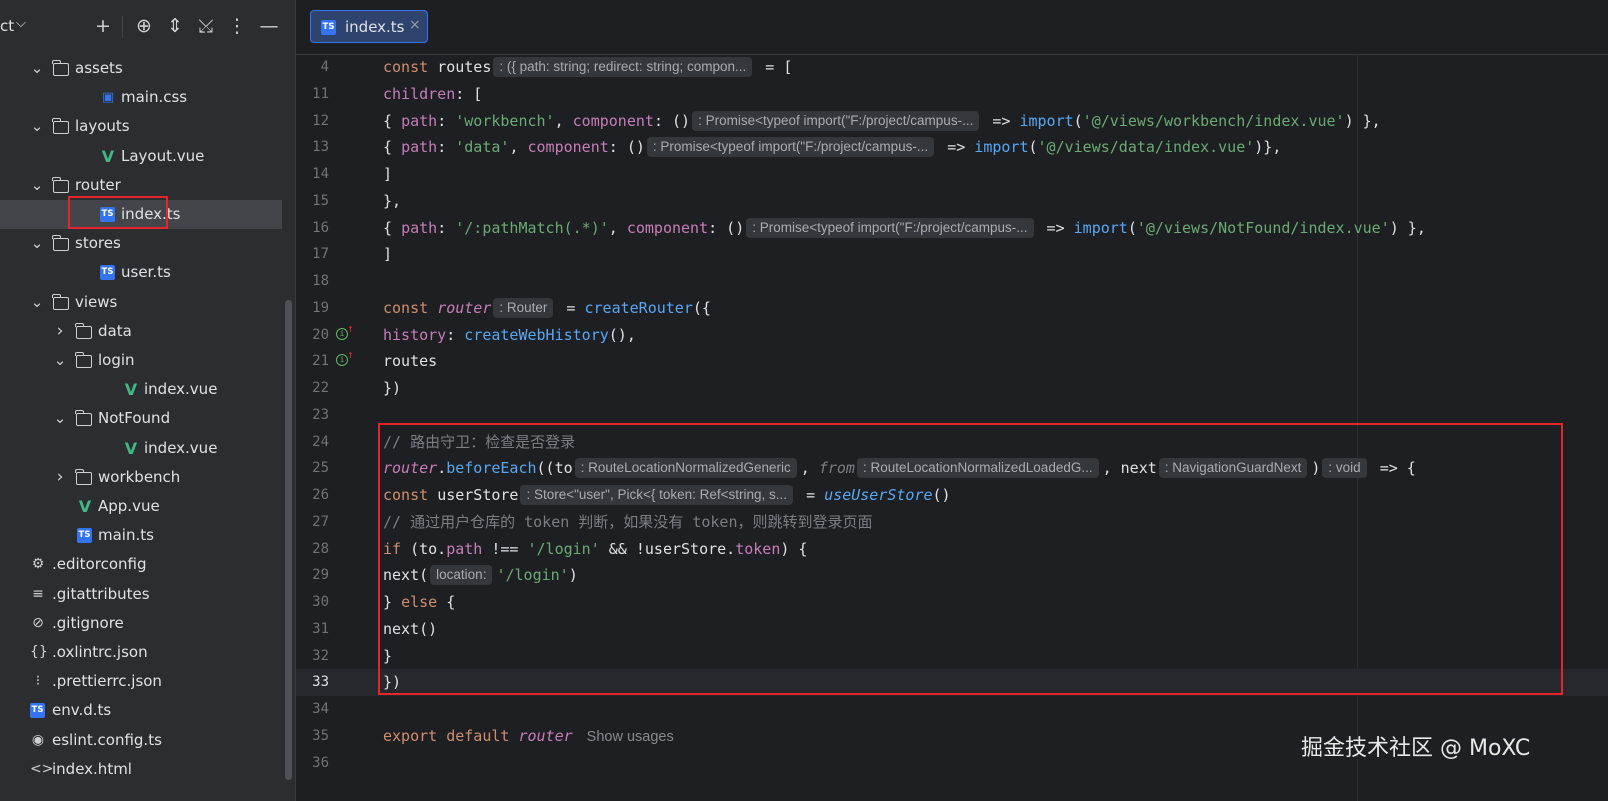  I want to click on code-token: },, so click(392, 200).